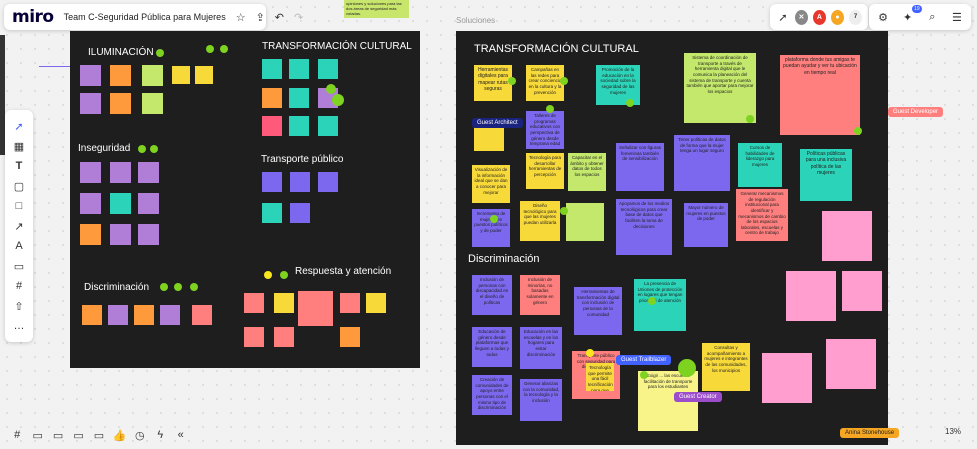  Describe the element at coordinates (953, 431) in the screenshot. I see `zoom-level: 13%` at that location.